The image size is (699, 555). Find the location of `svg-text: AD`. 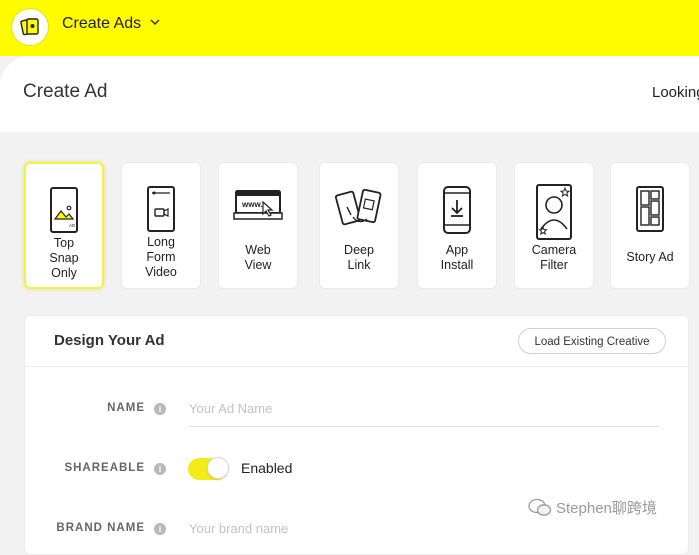

svg-text: AD is located at coordinates (72, 225).